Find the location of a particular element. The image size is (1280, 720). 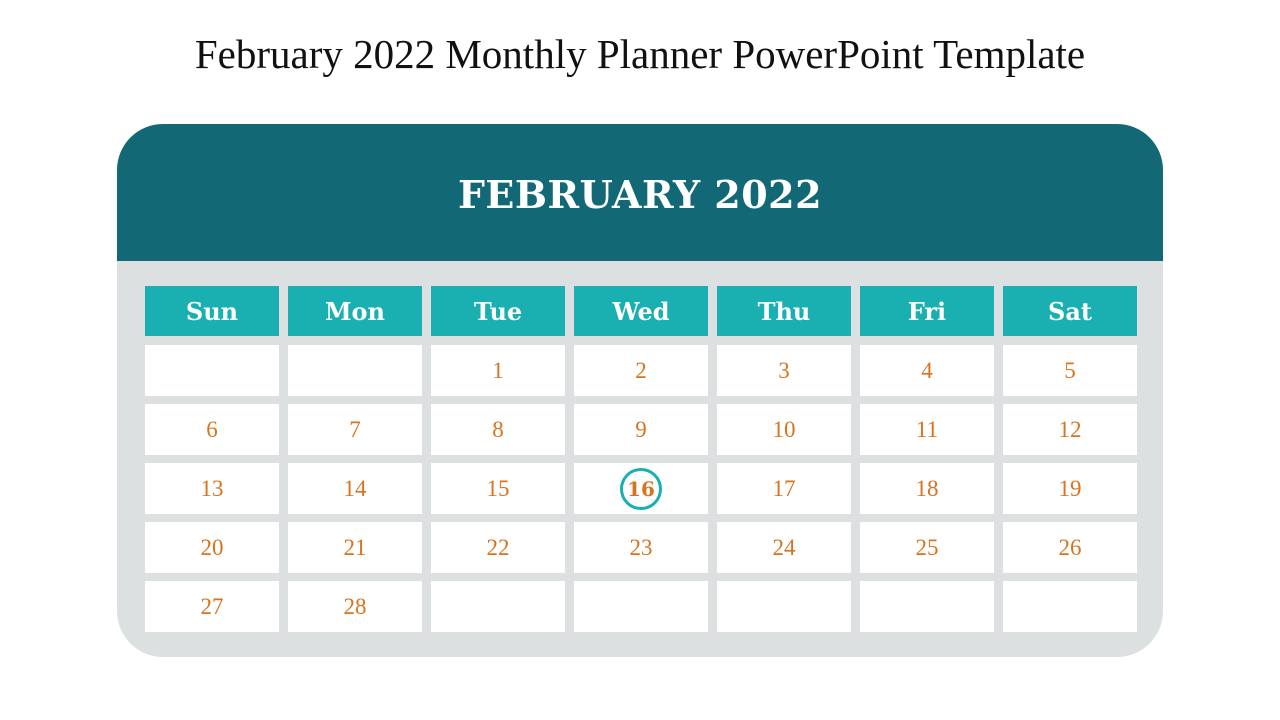

day-number: 25 is located at coordinates (927, 547).